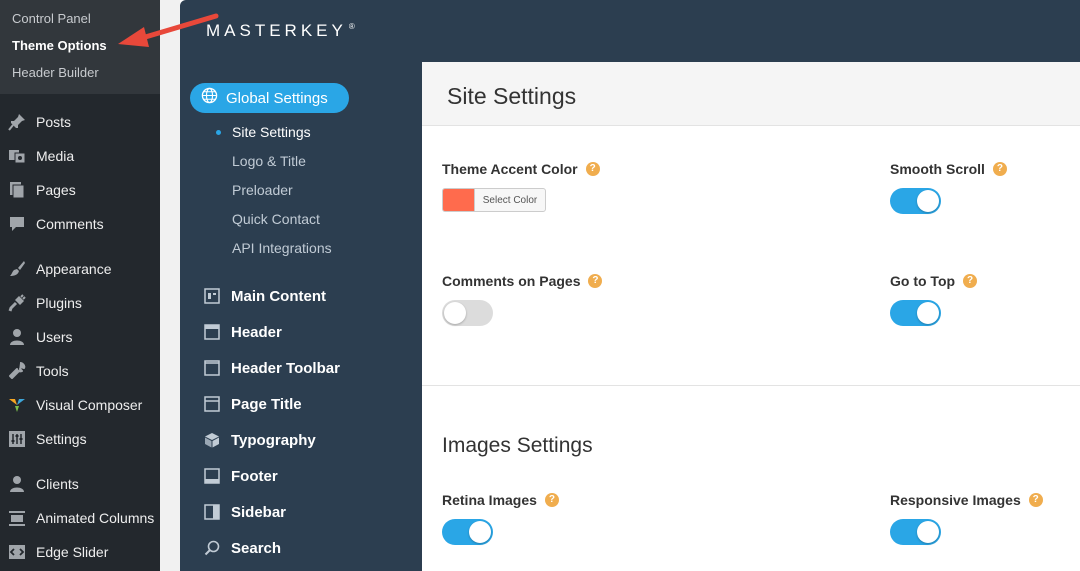 The height and width of the screenshot is (571, 1080). What do you see at coordinates (212, 512) in the screenshot?
I see `sidebar-icon` at bounding box center [212, 512].